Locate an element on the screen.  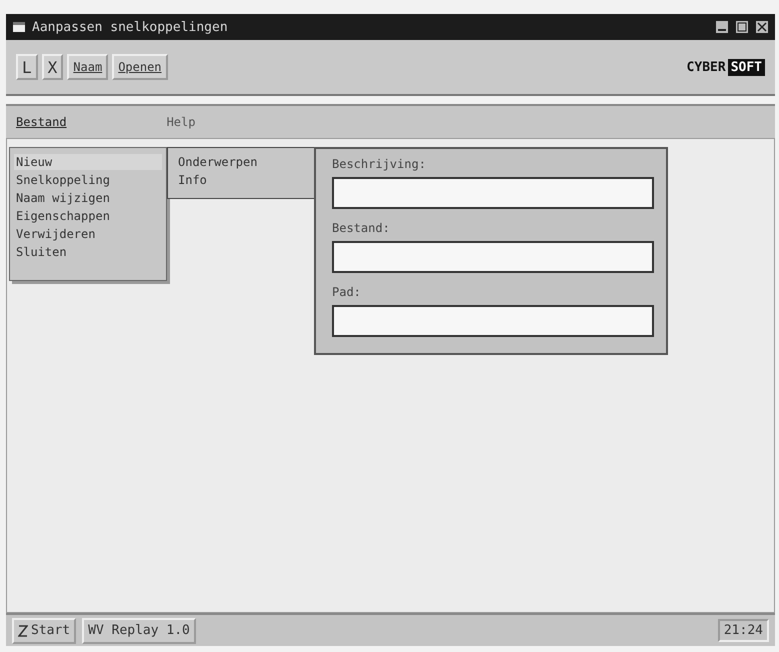
start-button: Start is located at coordinates (44, 631).